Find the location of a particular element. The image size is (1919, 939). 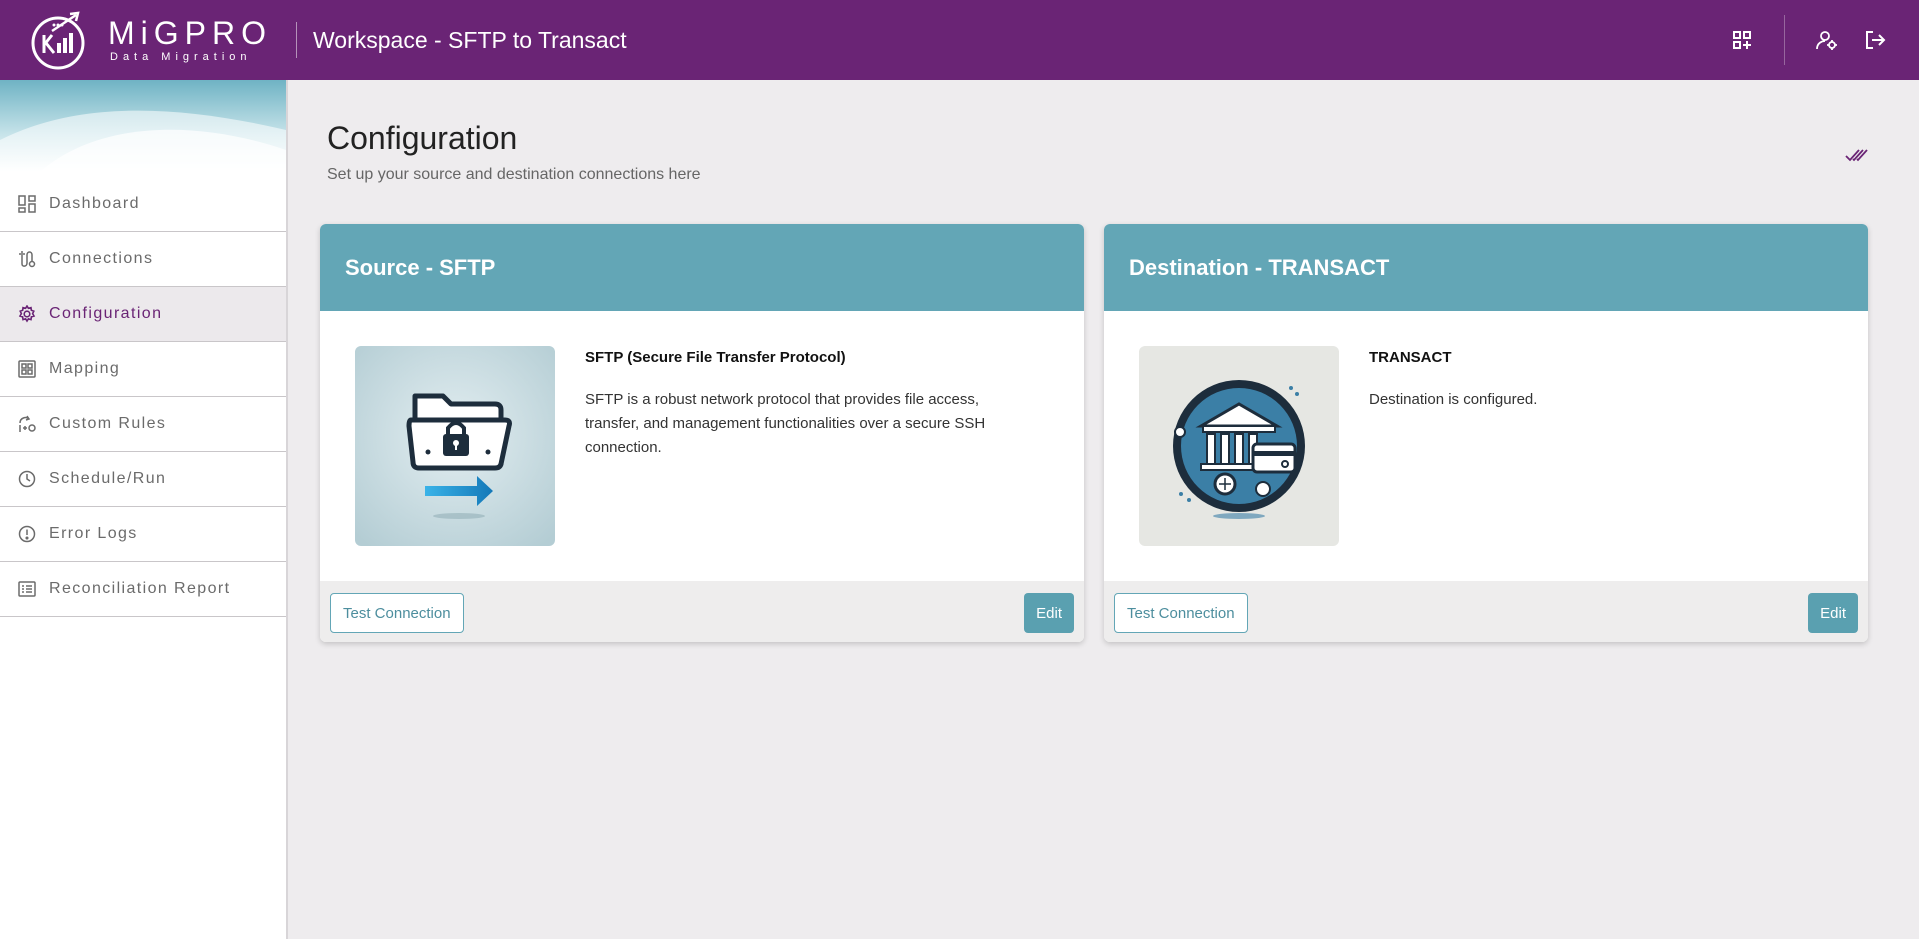

migpro-logo-icon is located at coordinates (58, 40).